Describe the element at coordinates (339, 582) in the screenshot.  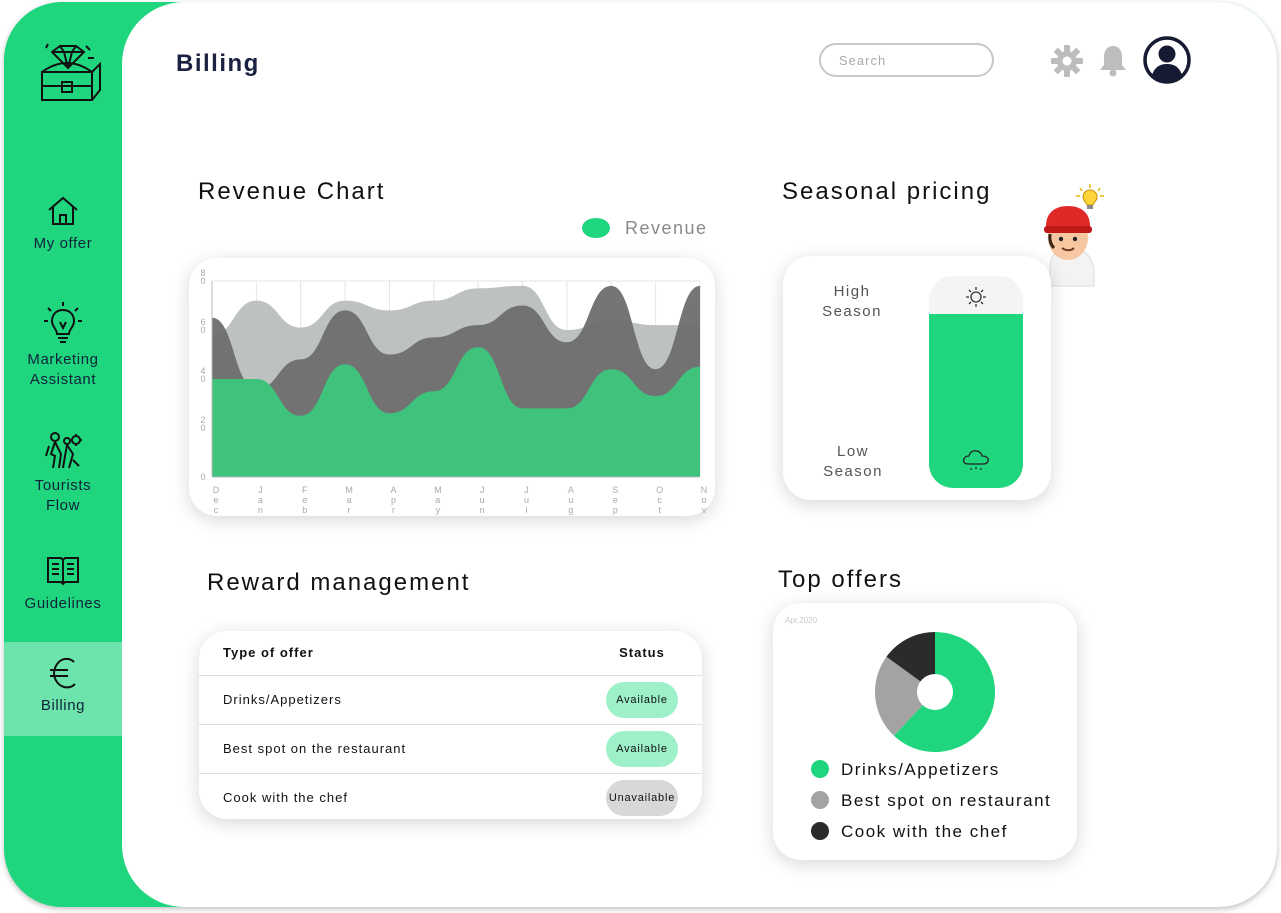
I see `reward-management-title: Reward management` at that location.